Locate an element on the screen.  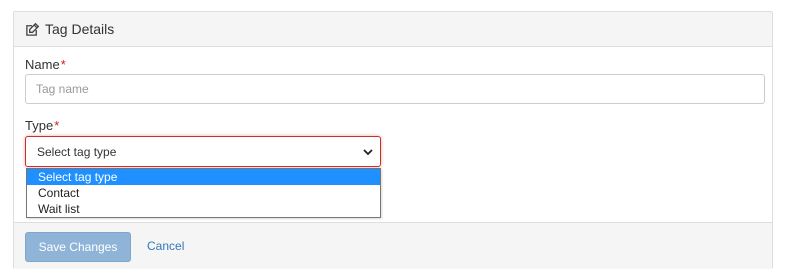
tag-name-input is located at coordinates (395, 89).